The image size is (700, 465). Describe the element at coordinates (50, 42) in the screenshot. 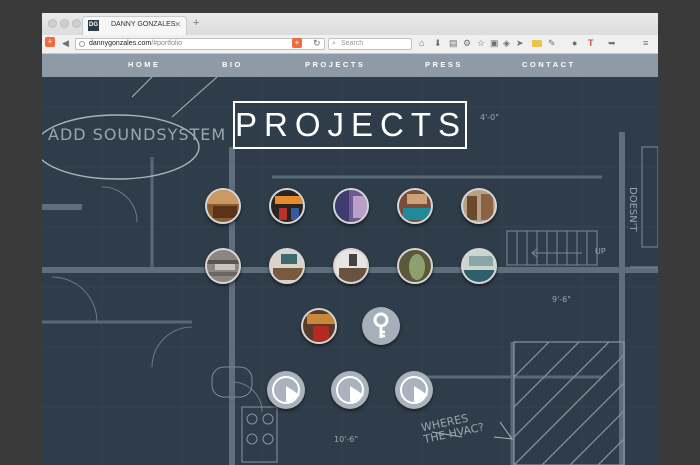

I see `extension-icon: +` at that location.